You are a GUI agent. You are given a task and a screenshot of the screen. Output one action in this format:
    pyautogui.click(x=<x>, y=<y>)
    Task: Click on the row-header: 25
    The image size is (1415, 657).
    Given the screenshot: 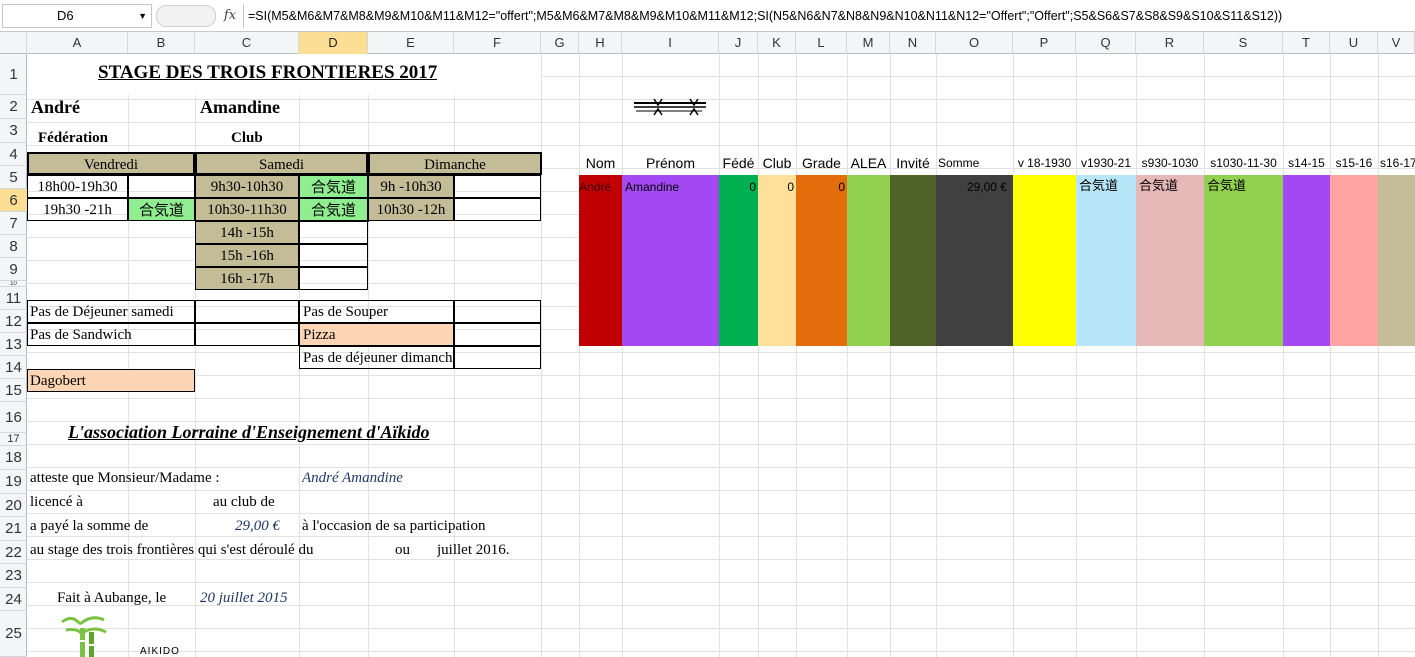 What is the action you would take?
    pyautogui.click(x=13, y=634)
    